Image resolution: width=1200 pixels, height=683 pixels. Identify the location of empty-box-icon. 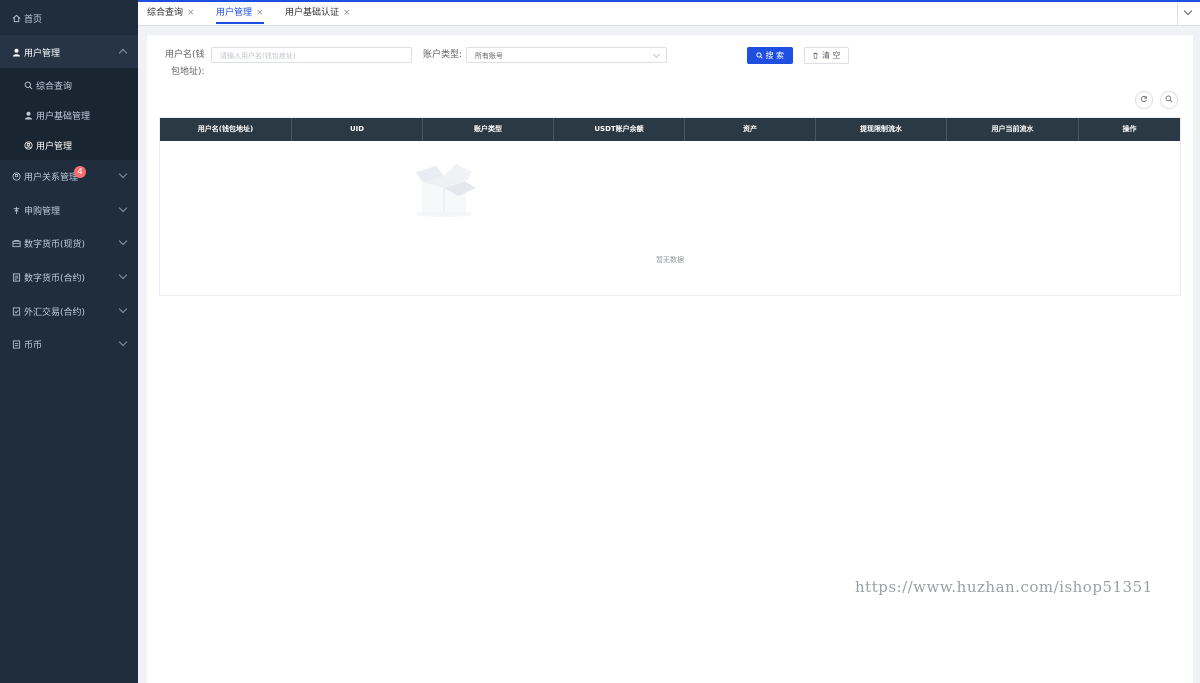
(446, 190).